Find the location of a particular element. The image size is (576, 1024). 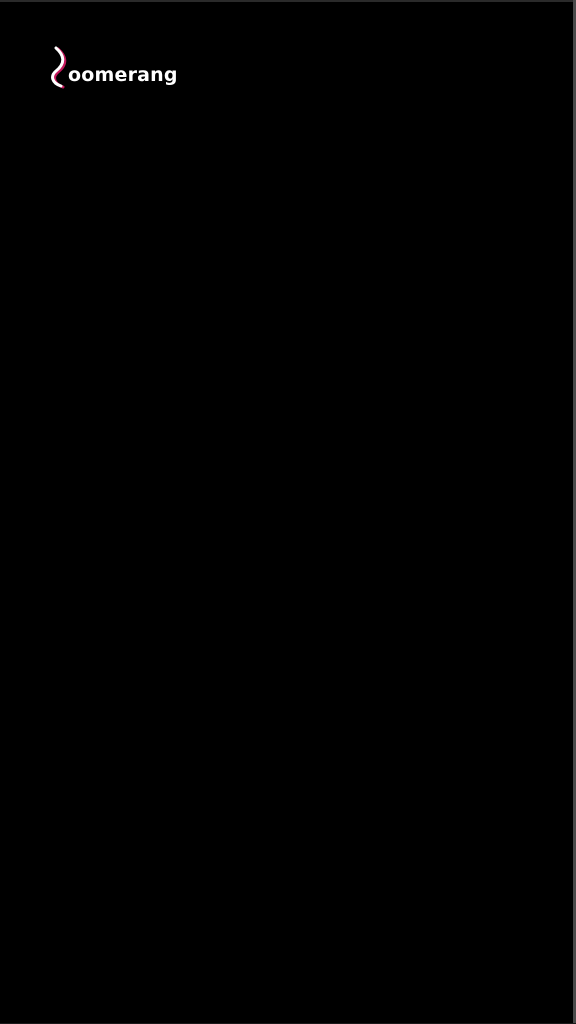

boomerang-swoosh-icon is located at coordinates (60, 68).